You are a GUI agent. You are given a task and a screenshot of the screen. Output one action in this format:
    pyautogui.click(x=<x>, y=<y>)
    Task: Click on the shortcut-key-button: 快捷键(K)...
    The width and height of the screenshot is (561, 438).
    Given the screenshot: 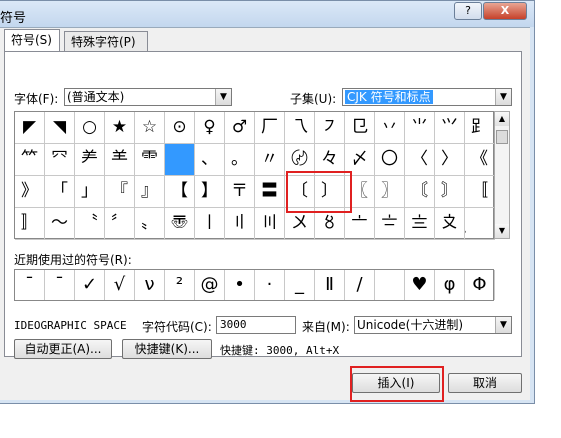 What is the action you would take?
    pyautogui.click(x=167, y=349)
    